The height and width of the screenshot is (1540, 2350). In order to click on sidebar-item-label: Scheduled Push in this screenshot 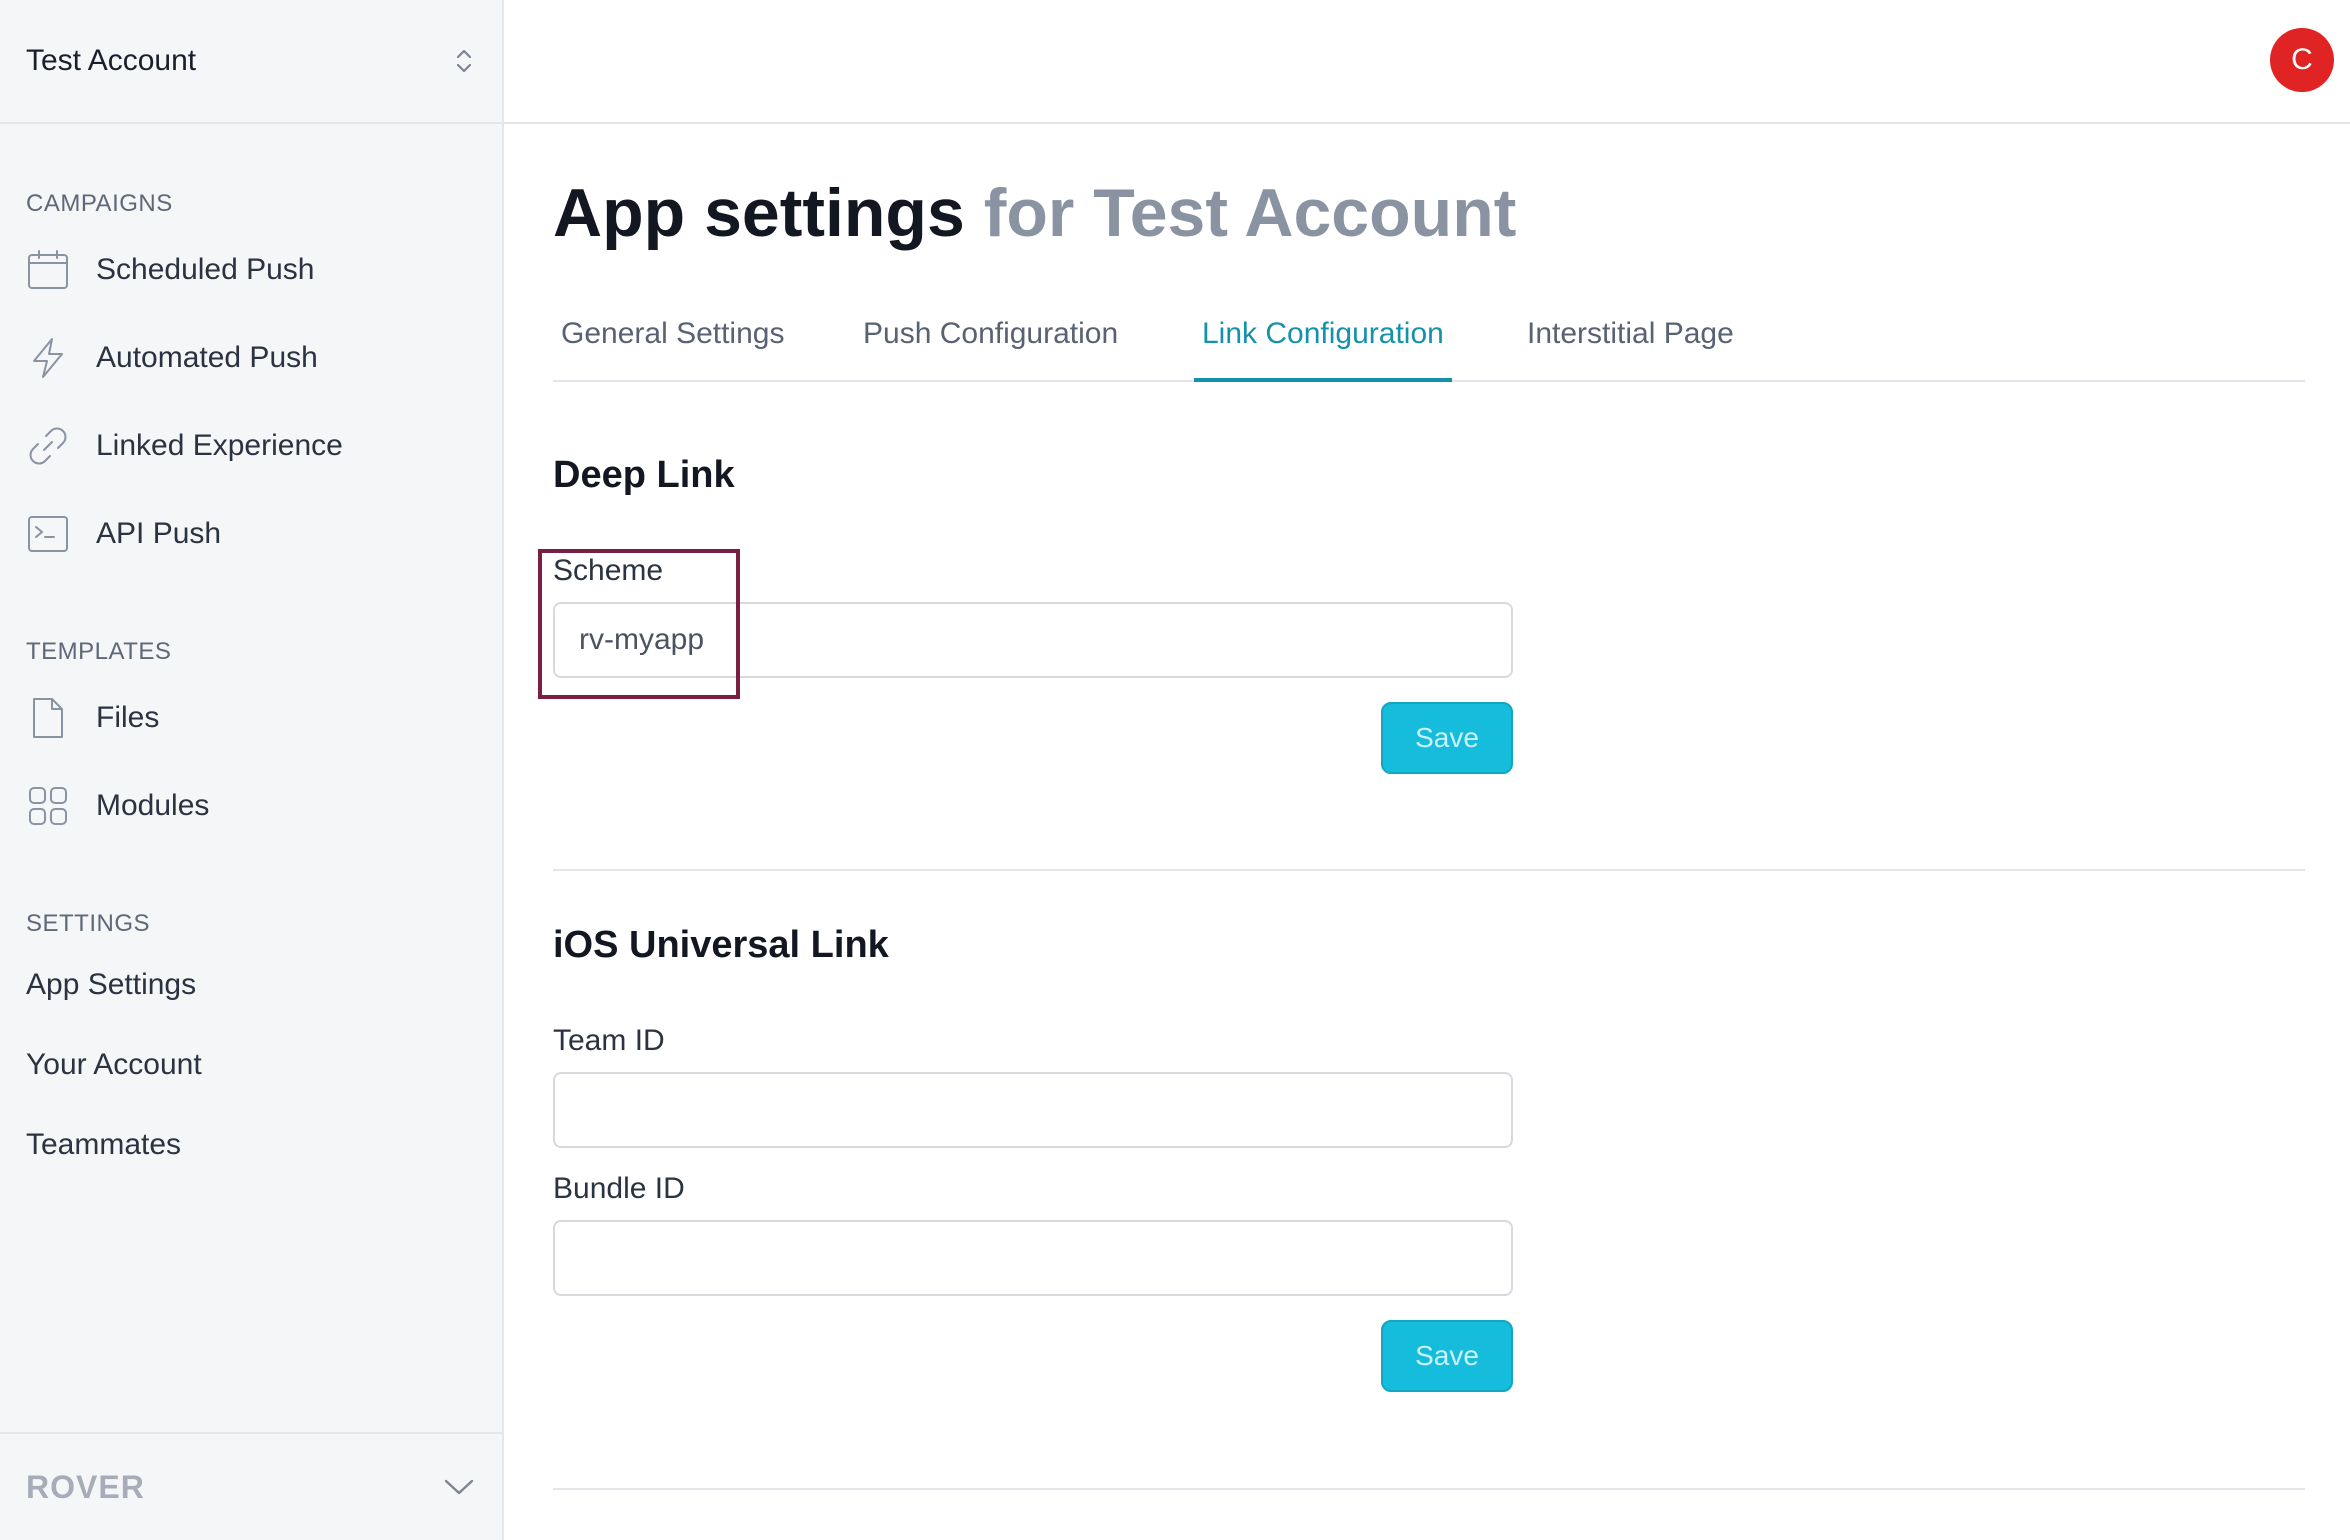, I will do `click(205, 269)`.